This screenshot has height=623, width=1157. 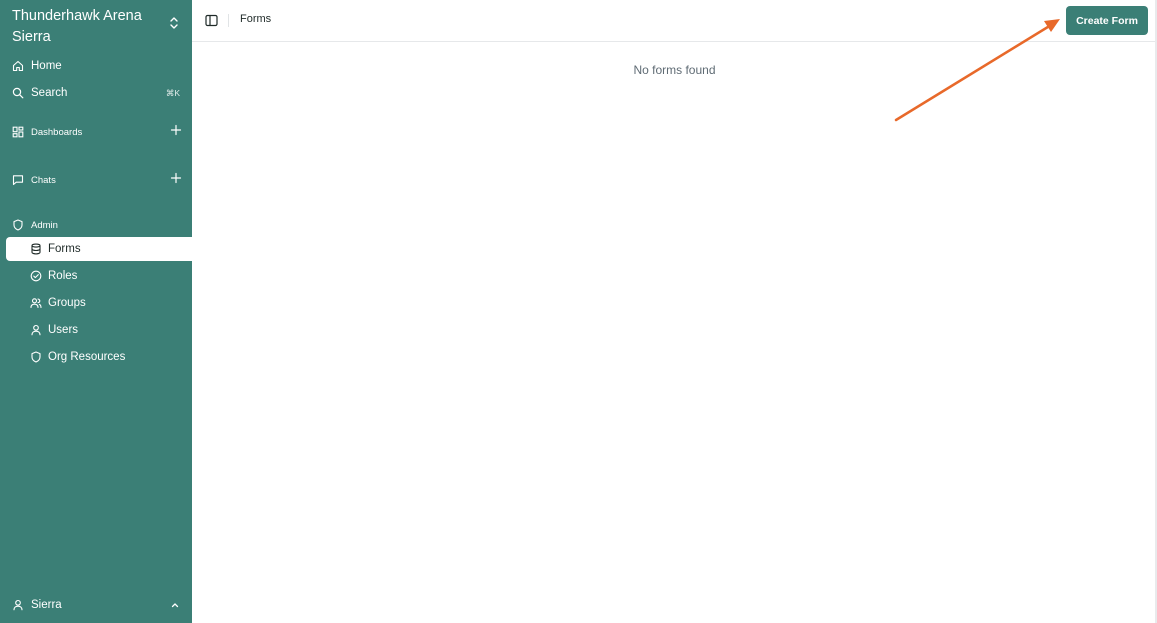 I want to click on sidebar-item-label: Roles, so click(x=63, y=276).